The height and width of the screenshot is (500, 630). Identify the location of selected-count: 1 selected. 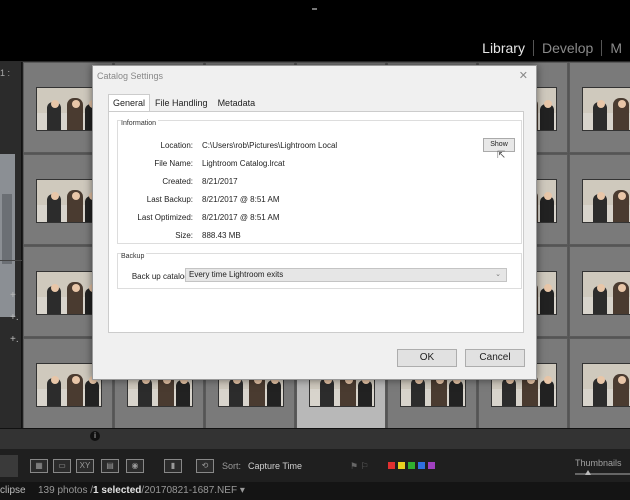
(117, 490).